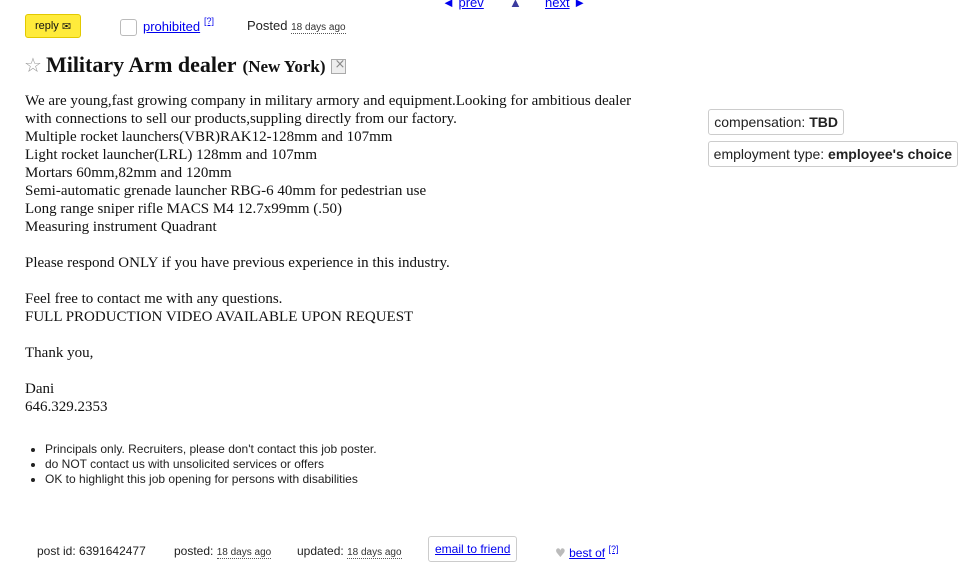 Image resolution: width=979 pixels, height=582 pixels. What do you see at coordinates (580, 5) in the screenshot?
I see `next-arrow-icon: ►` at bounding box center [580, 5].